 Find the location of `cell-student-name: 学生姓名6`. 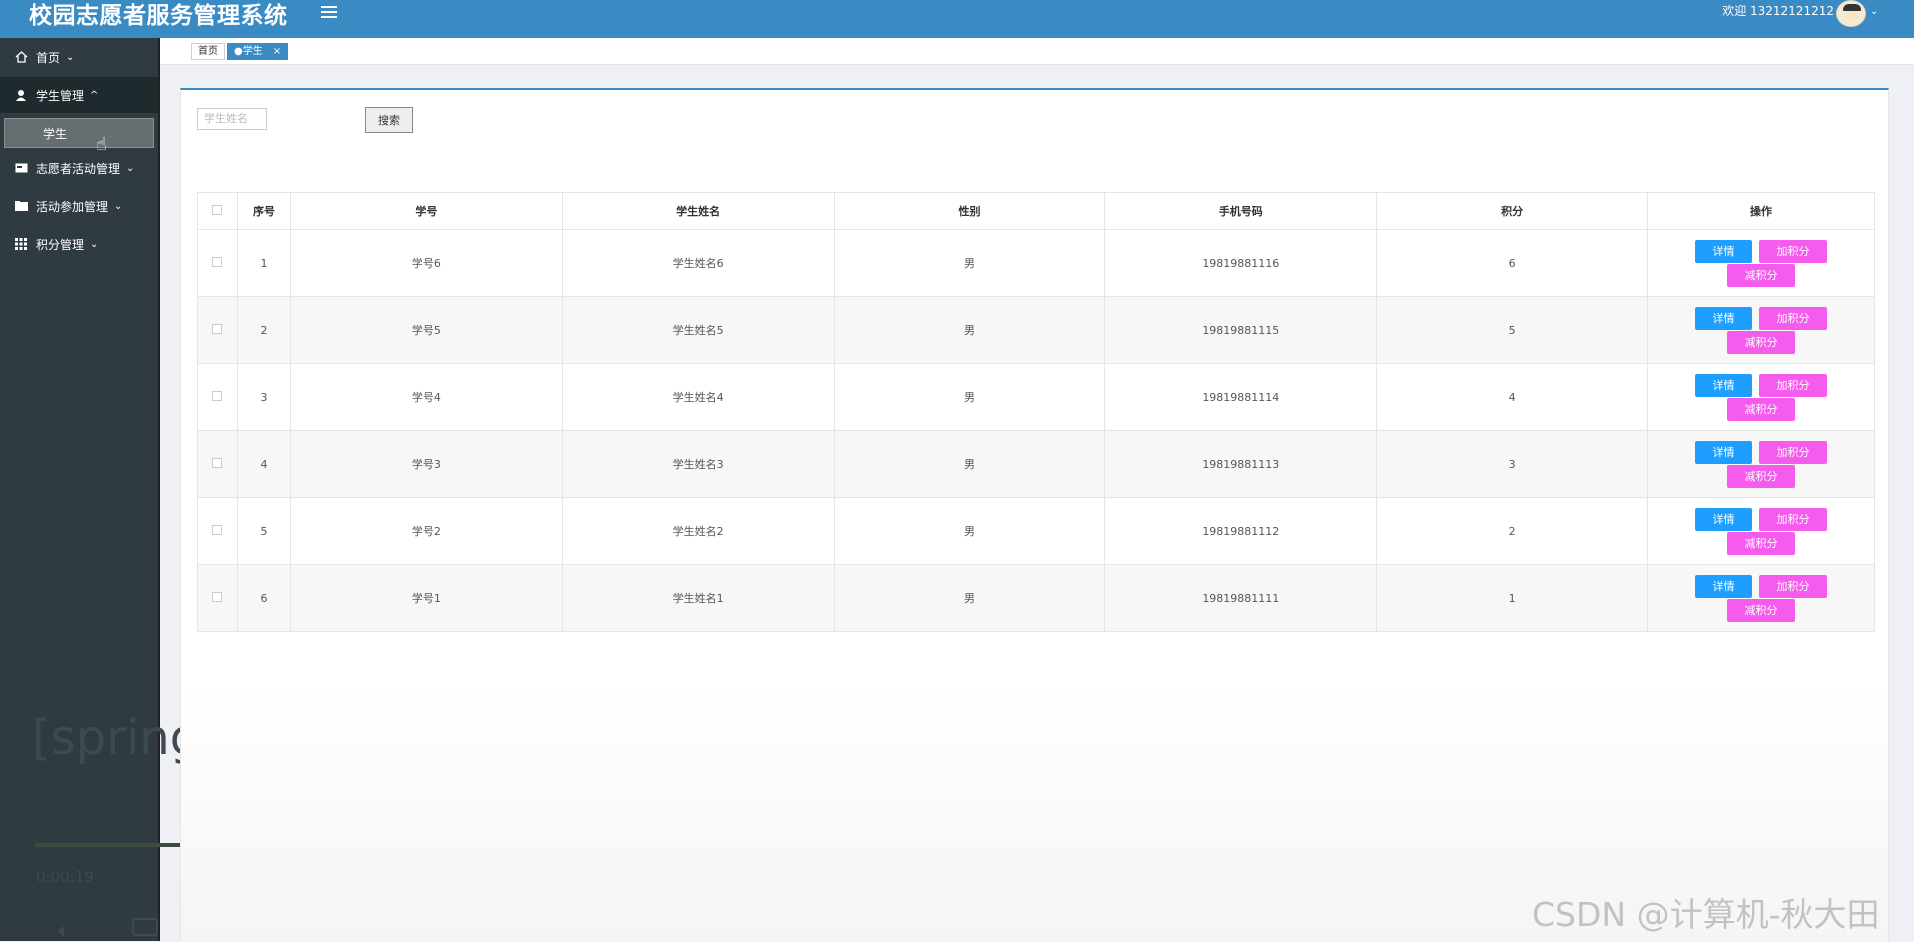

cell-student-name: 学生姓名6 is located at coordinates (698, 263).